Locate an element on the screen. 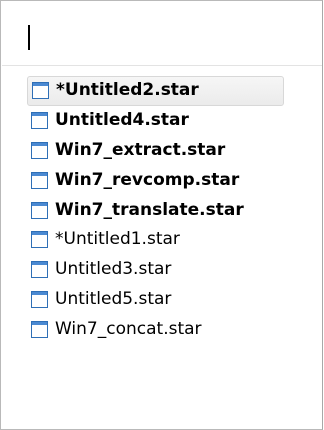 This screenshot has height=430, width=324. file-label: Win7_revcomp.star is located at coordinates (147, 179).